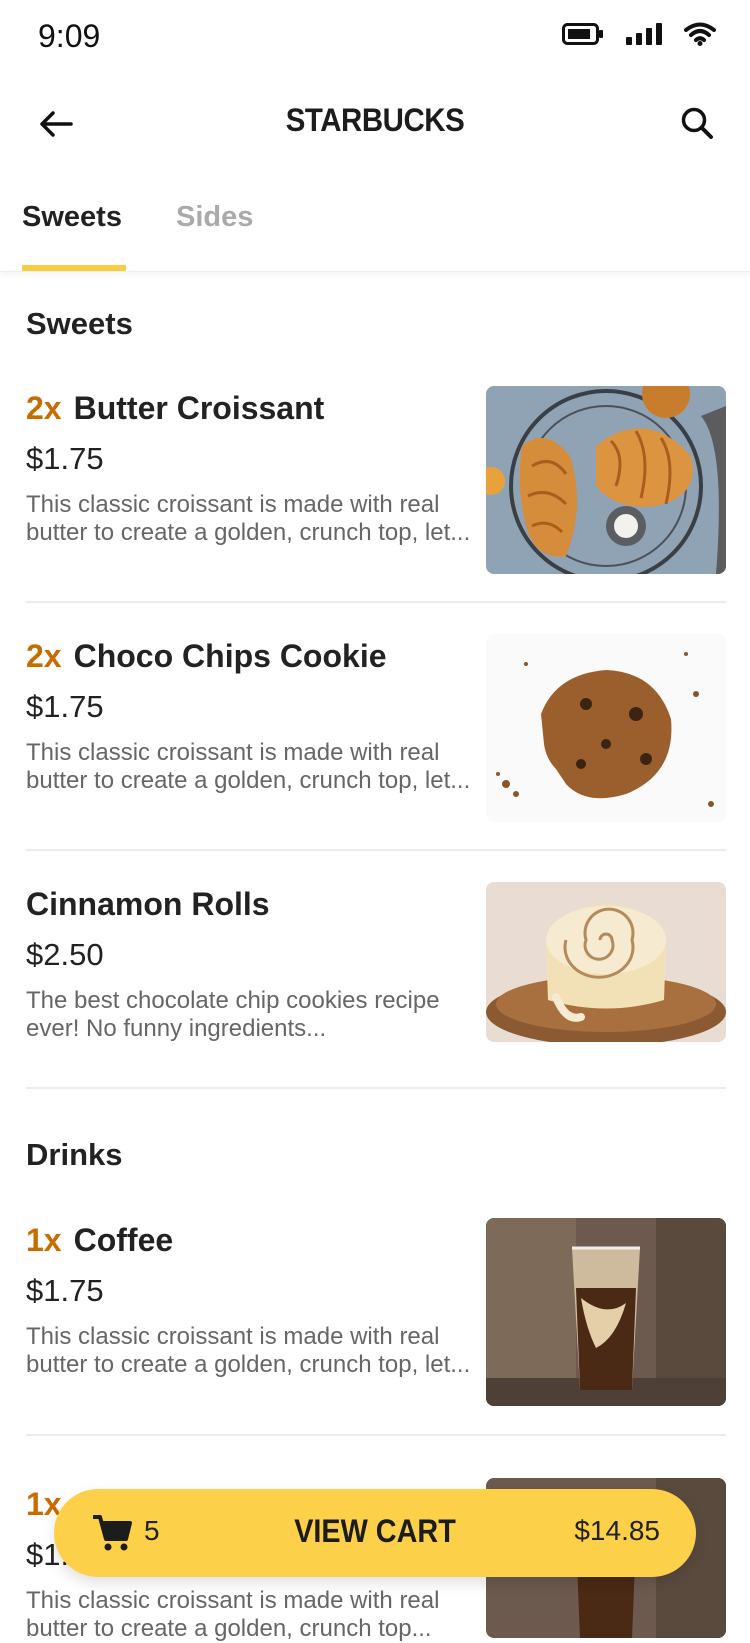 The width and height of the screenshot is (750, 1643). Describe the element at coordinates (72, 217) in the screenshot. I see `tab-sweets: Sweets` at that location.